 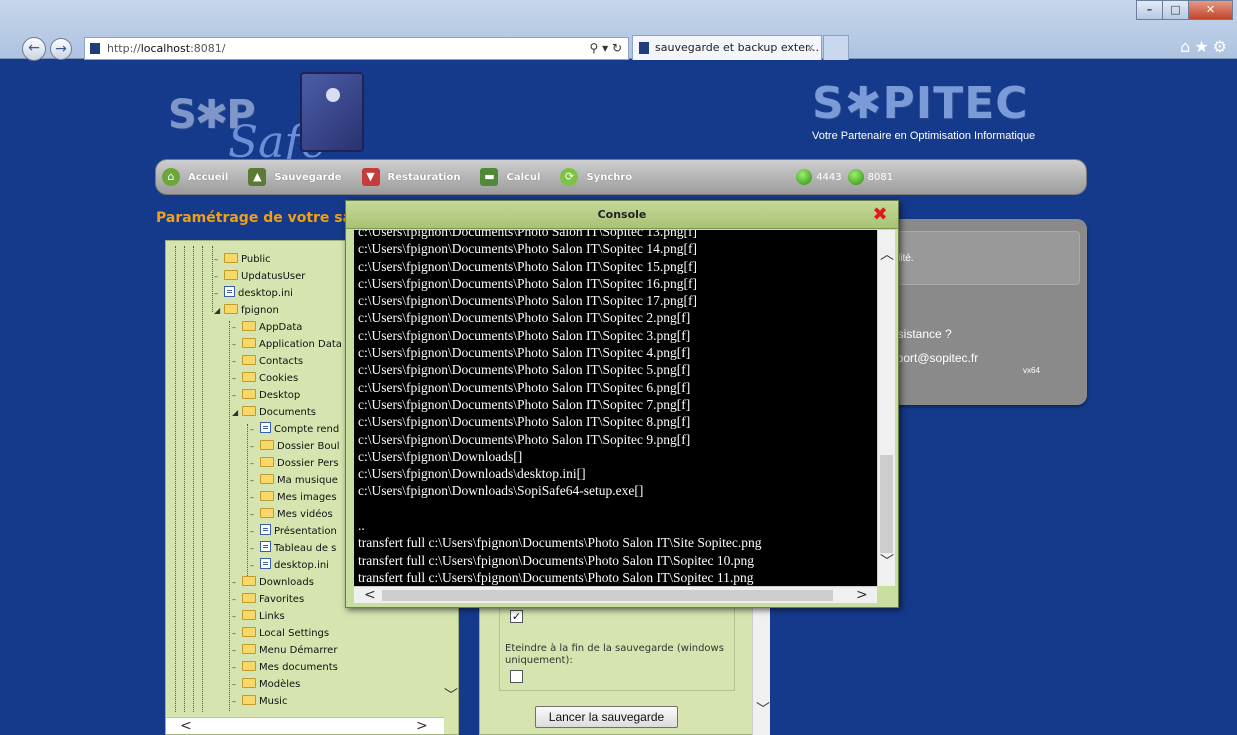 I want to click on address-bar: http://localhost:8081/ ⚲ ▾ ↻, so click(x=356, y=48).